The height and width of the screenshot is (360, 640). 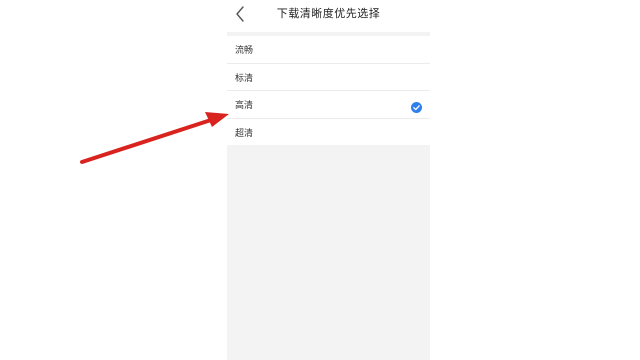 What do you see at coordinates (328, 132) in the screenshot?
I see `option-row-ultra: 超清` at bounding box center [328, 132].